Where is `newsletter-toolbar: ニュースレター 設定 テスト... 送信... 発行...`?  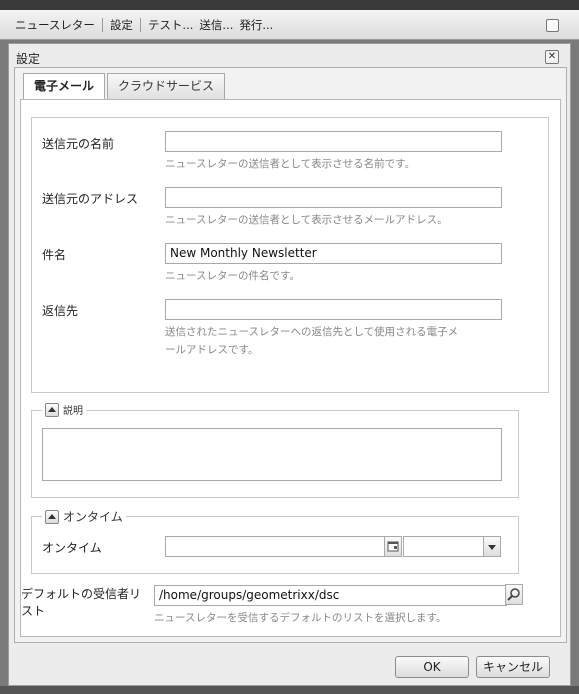
newsletter-toolbar: ニュースレター 設定 テスト... 送信... 発行... is located at coordinates (289, 25).